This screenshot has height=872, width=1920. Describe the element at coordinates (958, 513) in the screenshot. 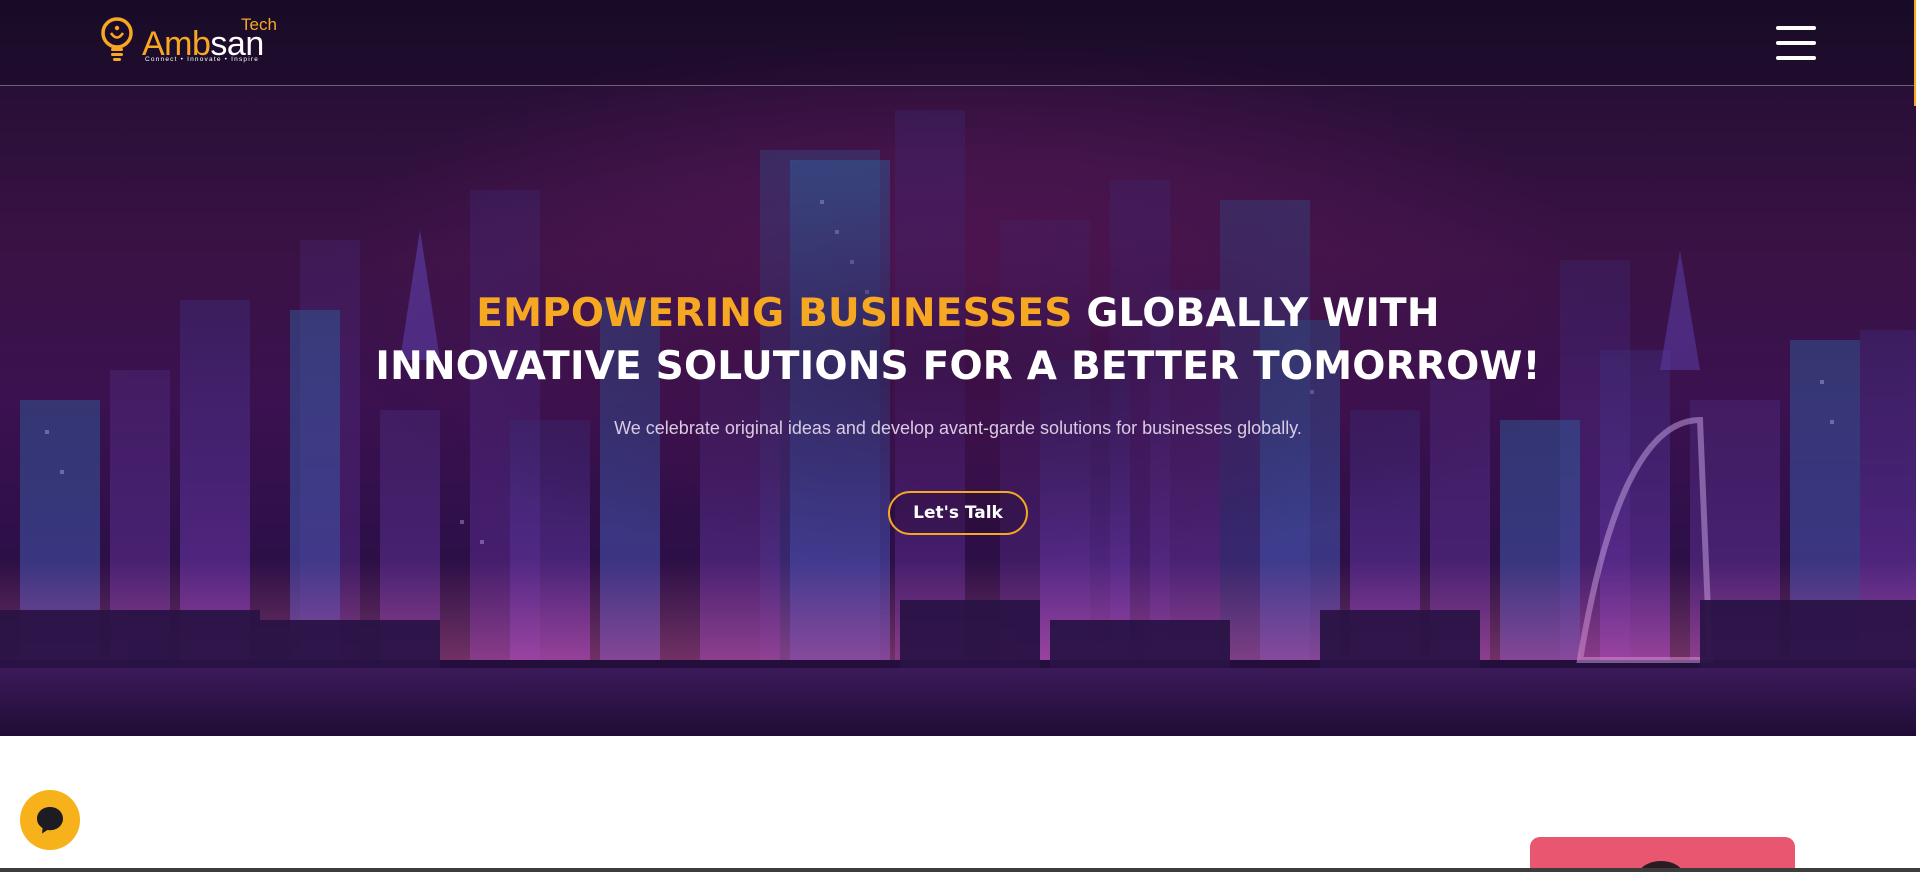

I see `lets-talk-button: Let's Talk` at that location.